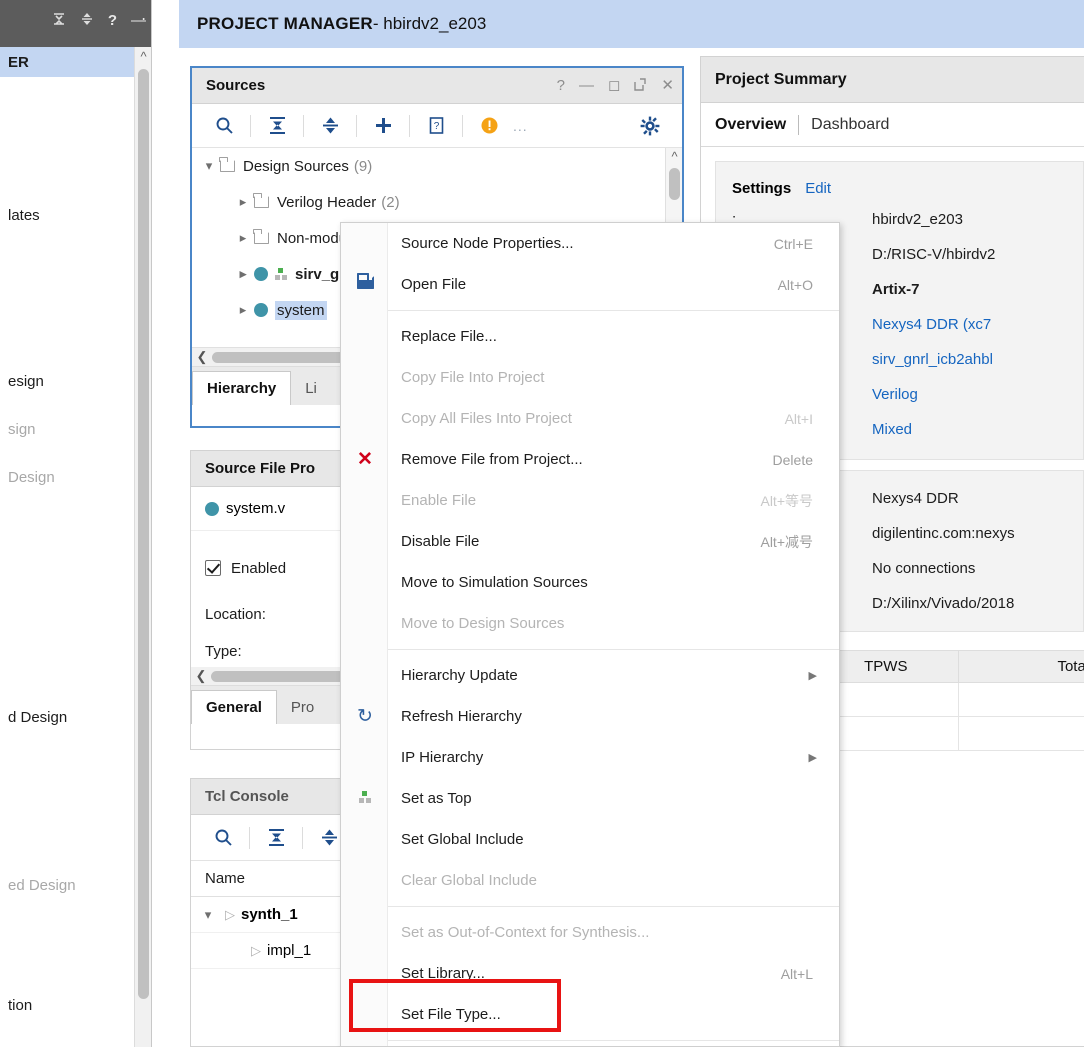  I want to click on tree-item-design-sources: ▾ Design Sources (9), so click(437, 166).